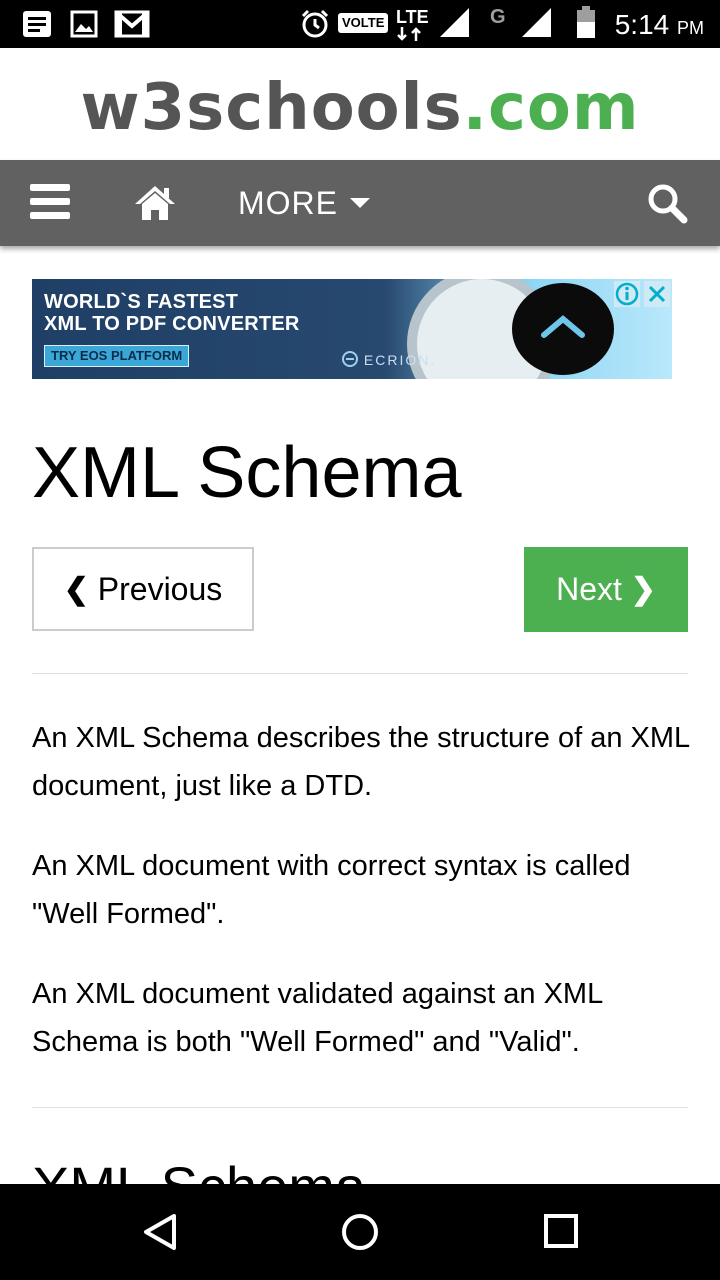 This screenshot has height=1280, width=720. What do you see at coordinates (37, 24) in the screenshot?
I see `notification-icon` at bounding box center [37, 24].